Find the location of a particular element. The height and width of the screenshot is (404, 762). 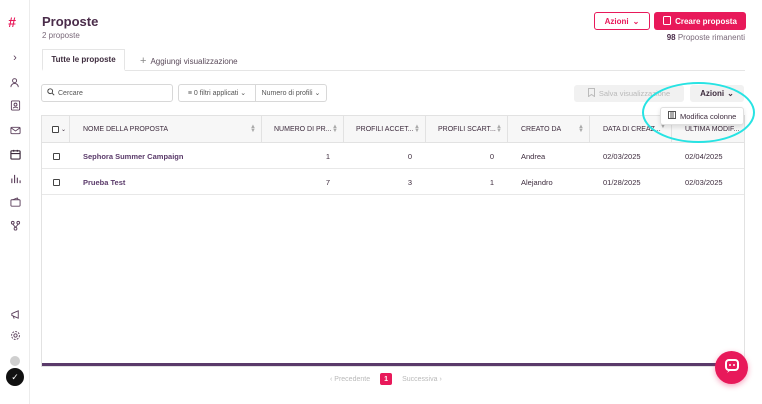

proposal-name-link: Prueba Test is located at coordinates (104, 182).